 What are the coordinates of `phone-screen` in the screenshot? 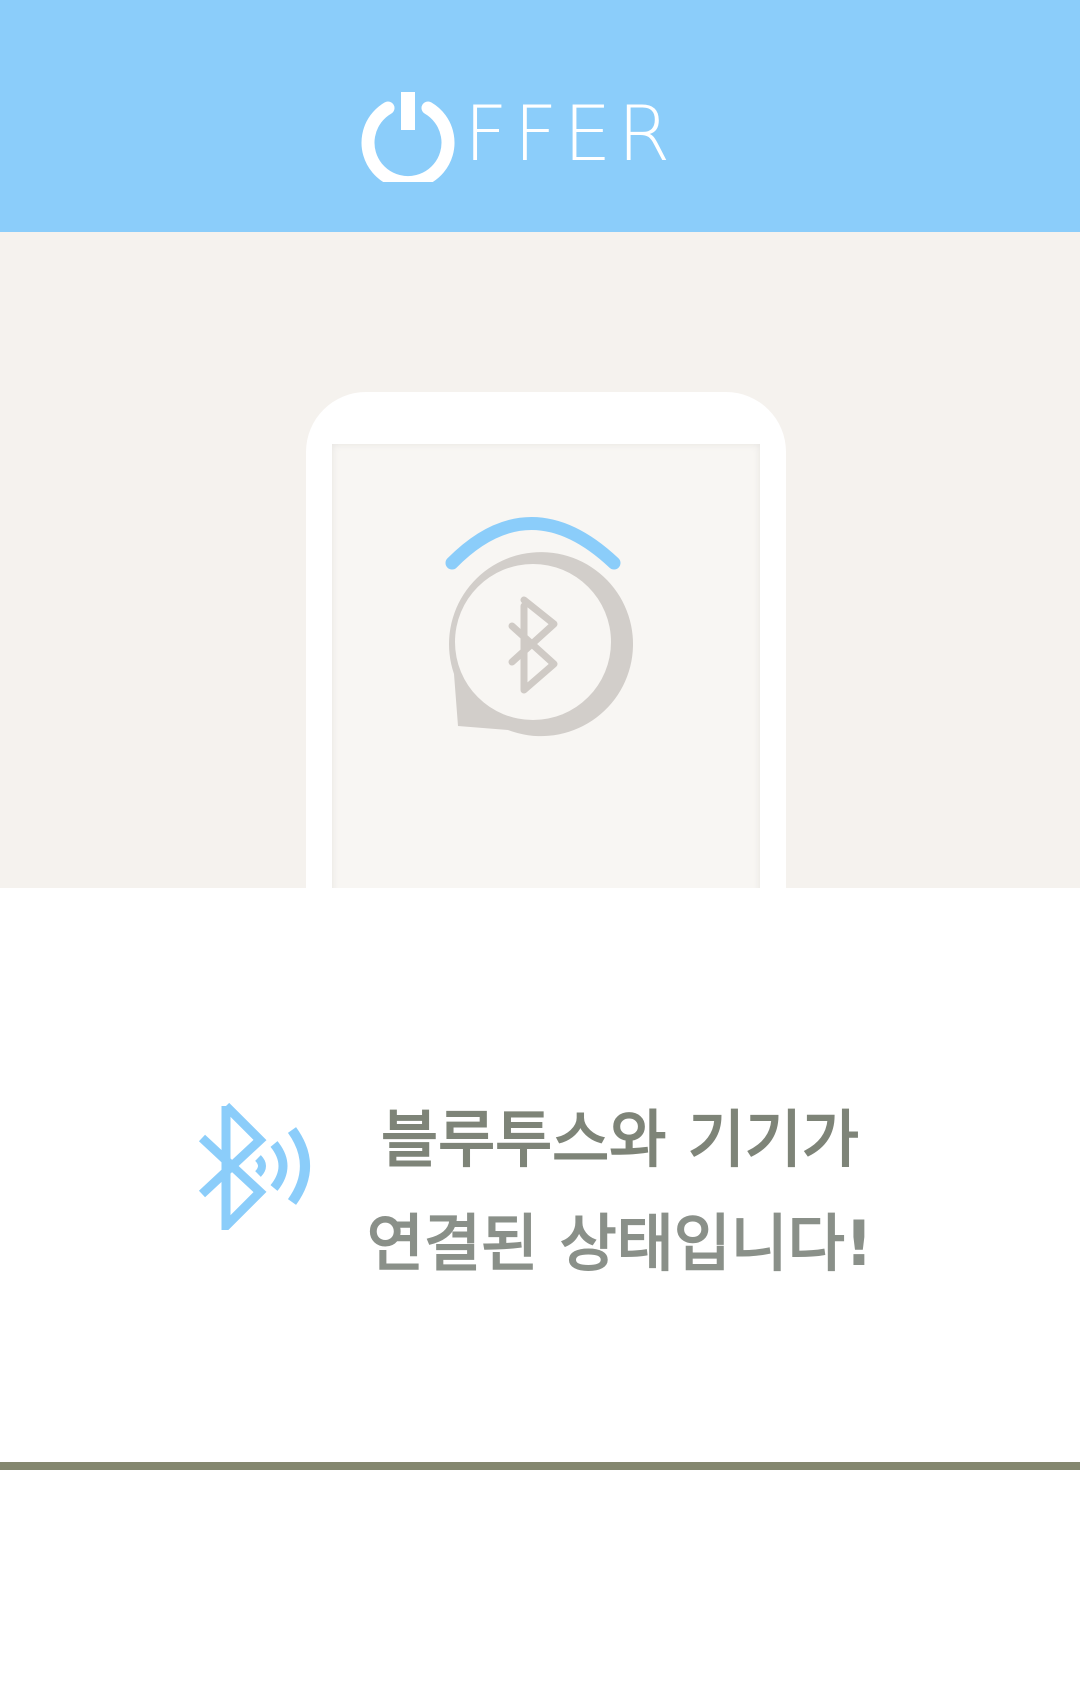 It's located at (546, 666).